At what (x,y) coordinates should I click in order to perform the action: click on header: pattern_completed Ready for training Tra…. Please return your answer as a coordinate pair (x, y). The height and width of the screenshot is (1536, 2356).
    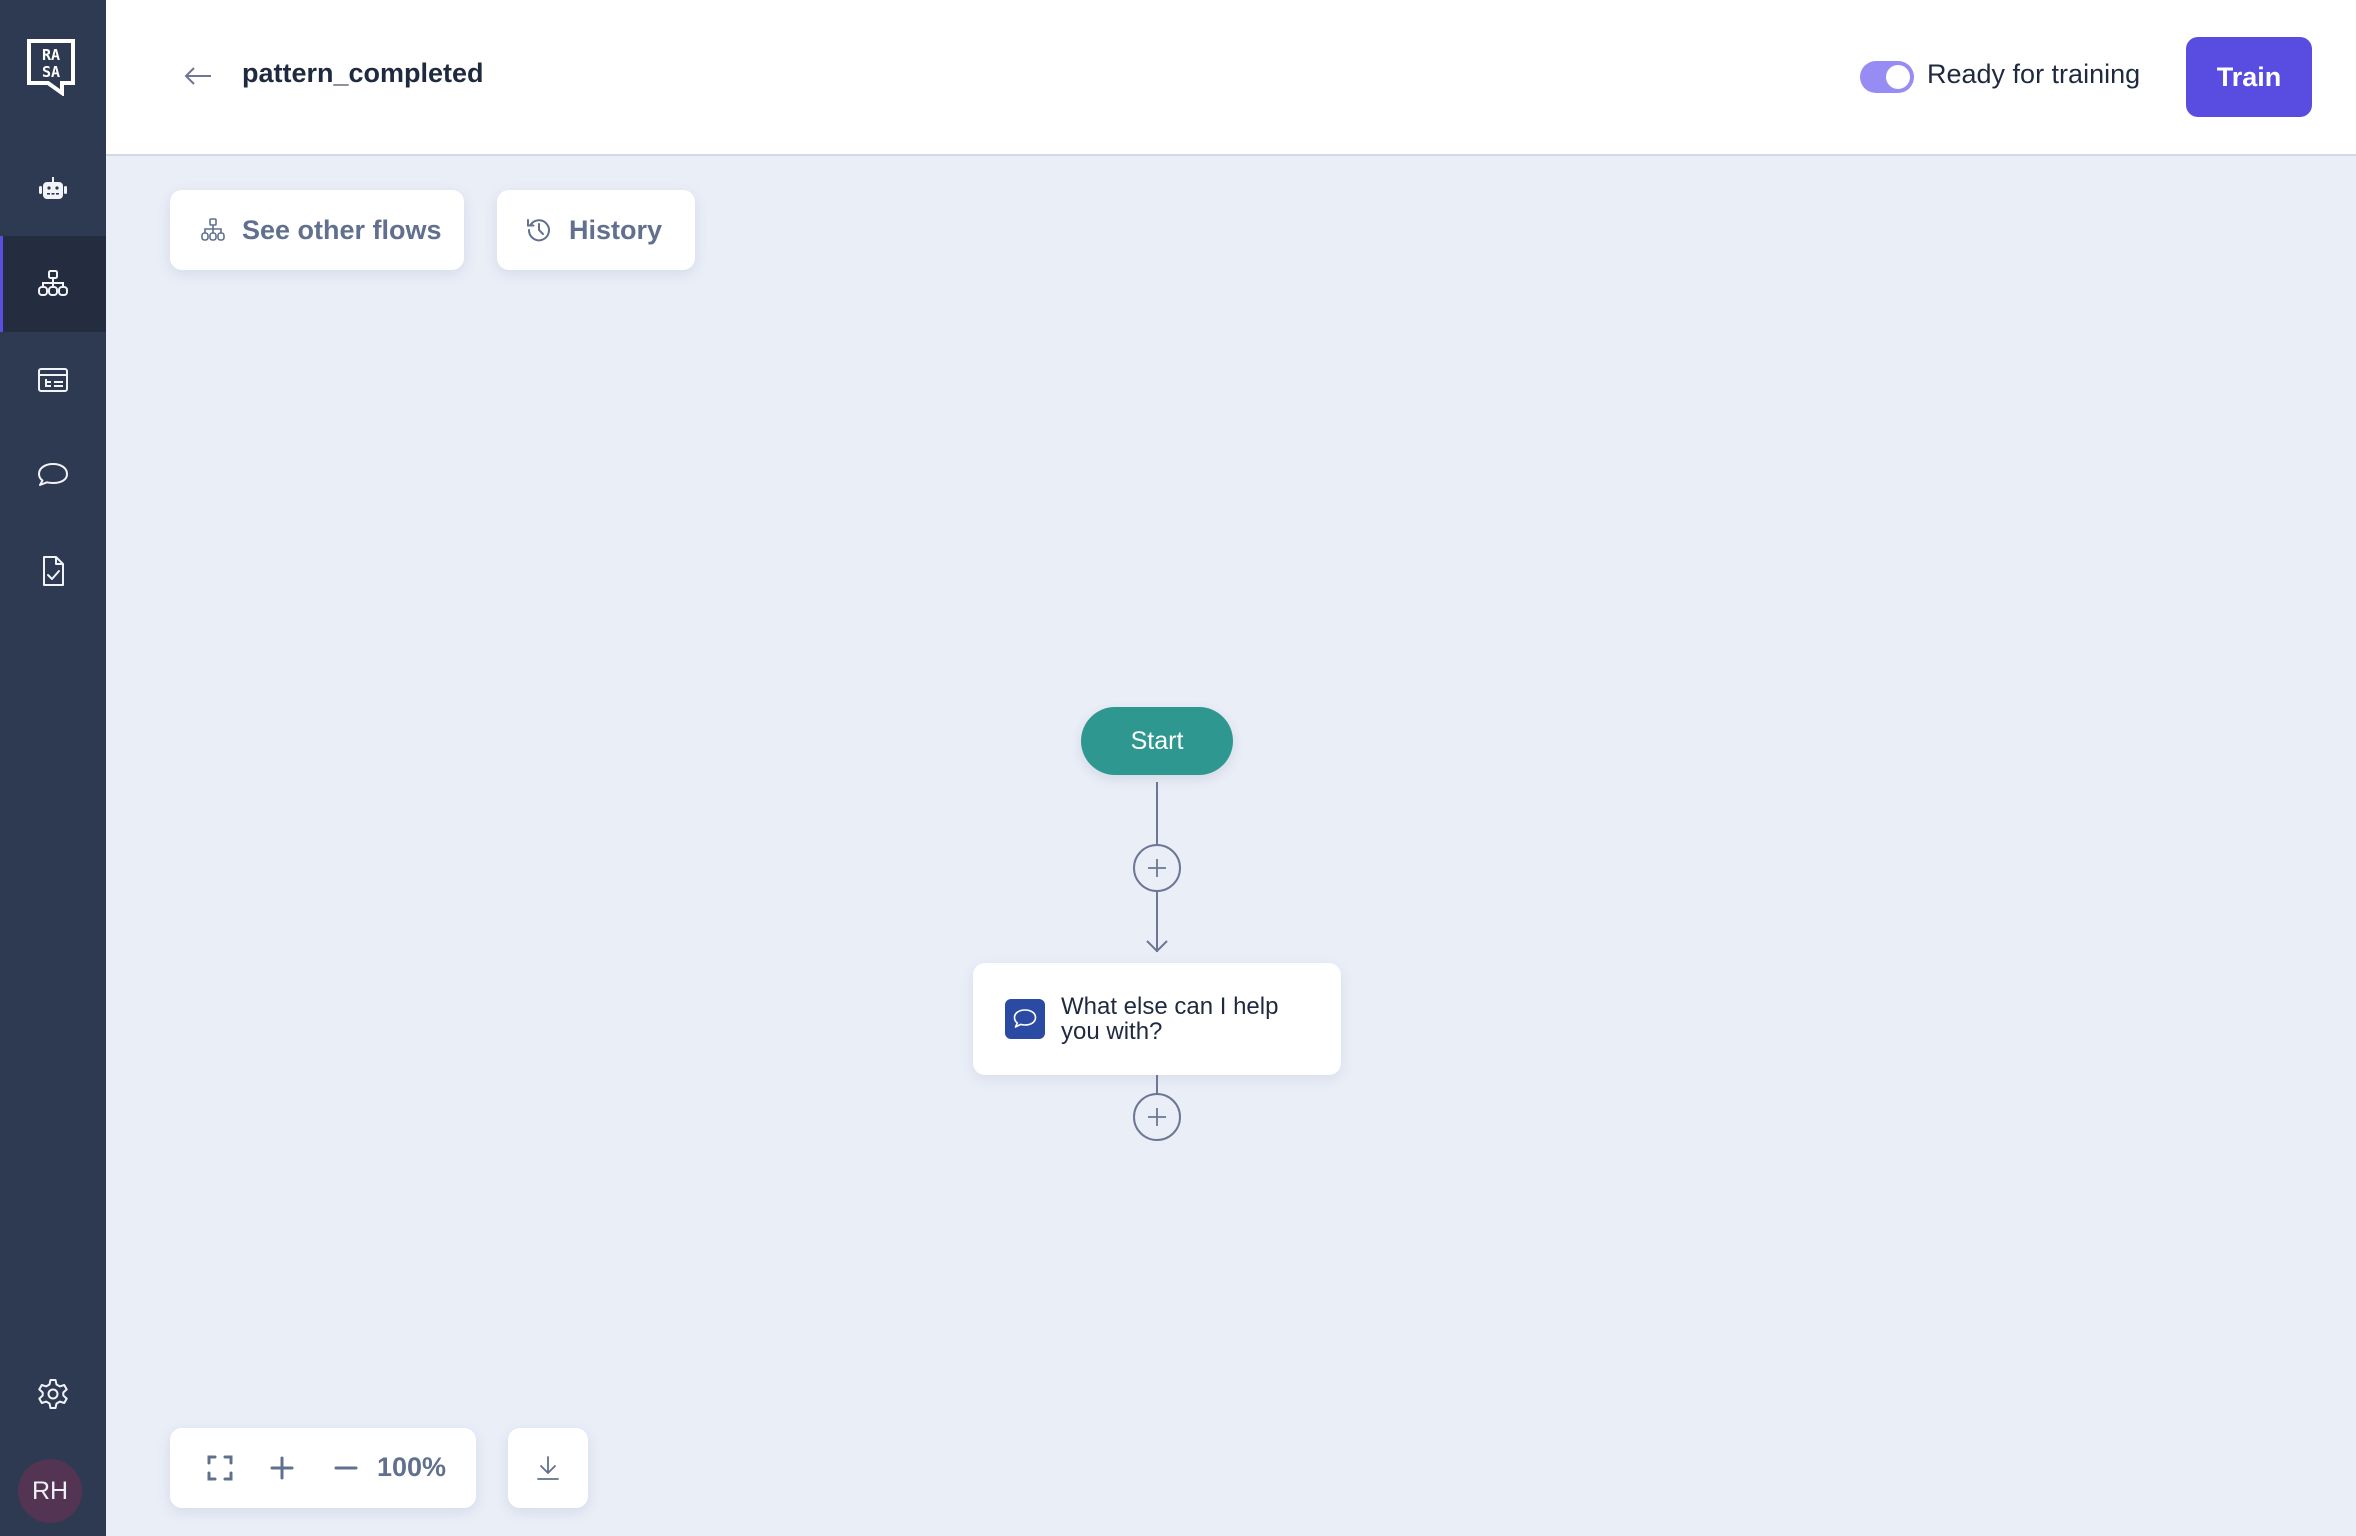
    Looking at the image, I should click on (1231, 78).